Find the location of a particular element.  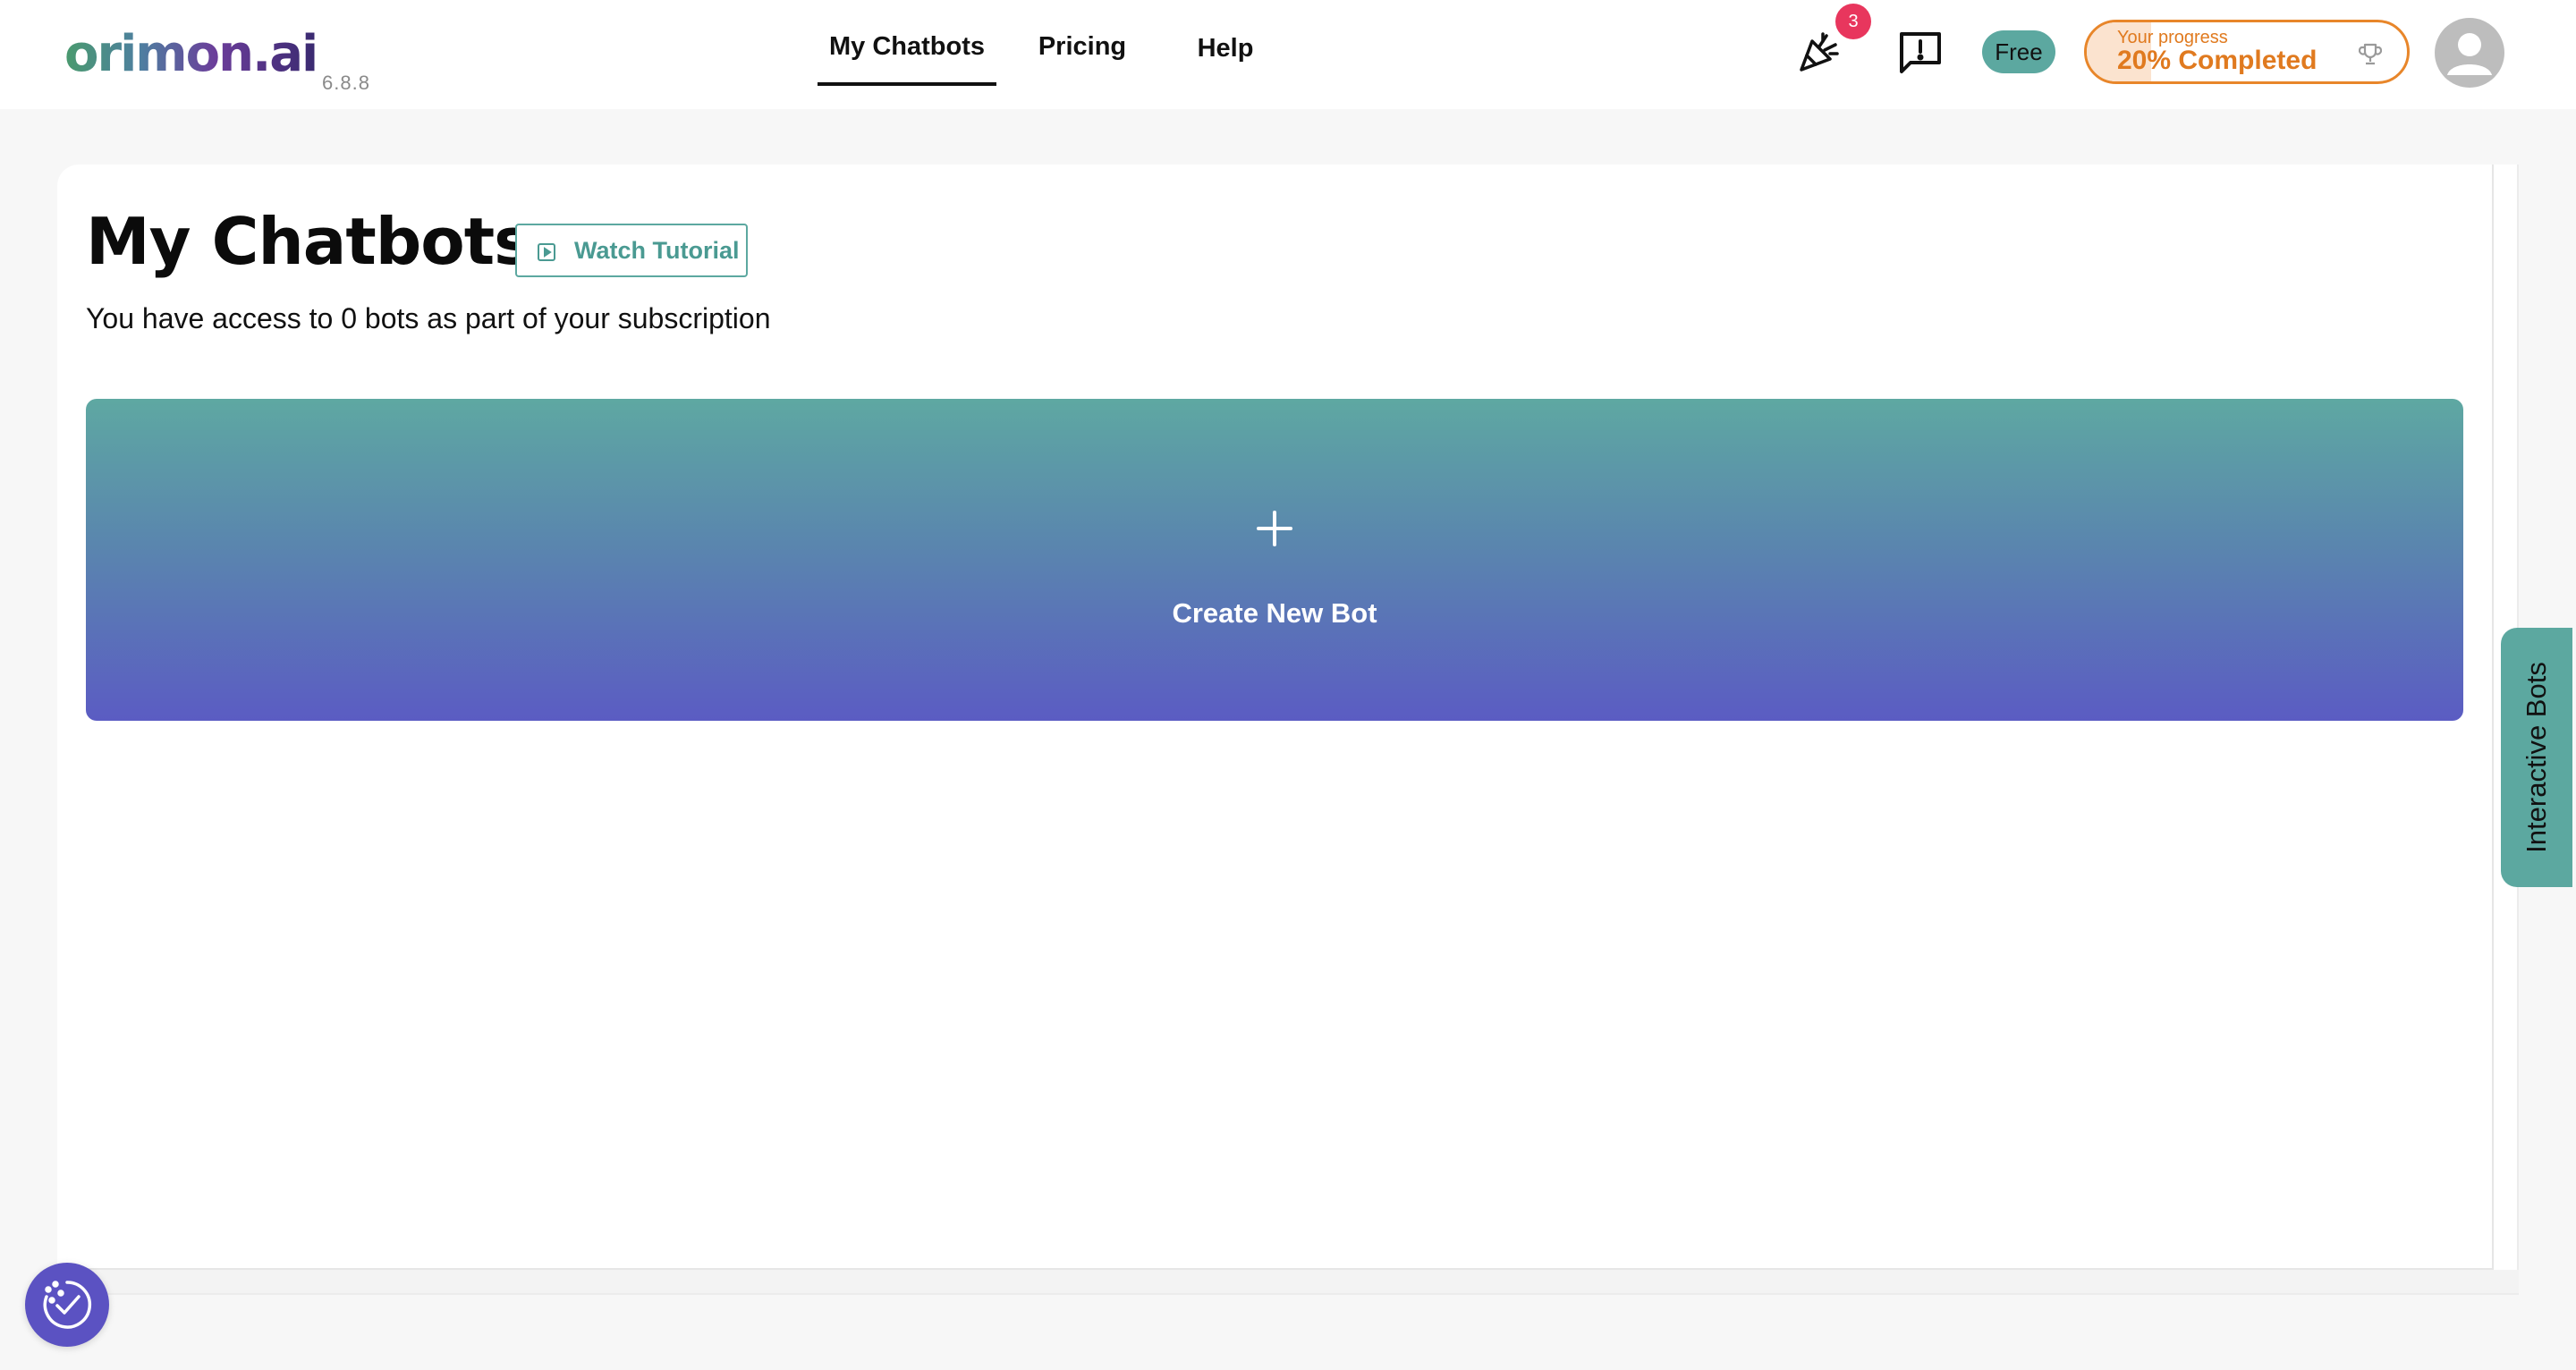

trophy-icon is located at coordinates (2370, 54).